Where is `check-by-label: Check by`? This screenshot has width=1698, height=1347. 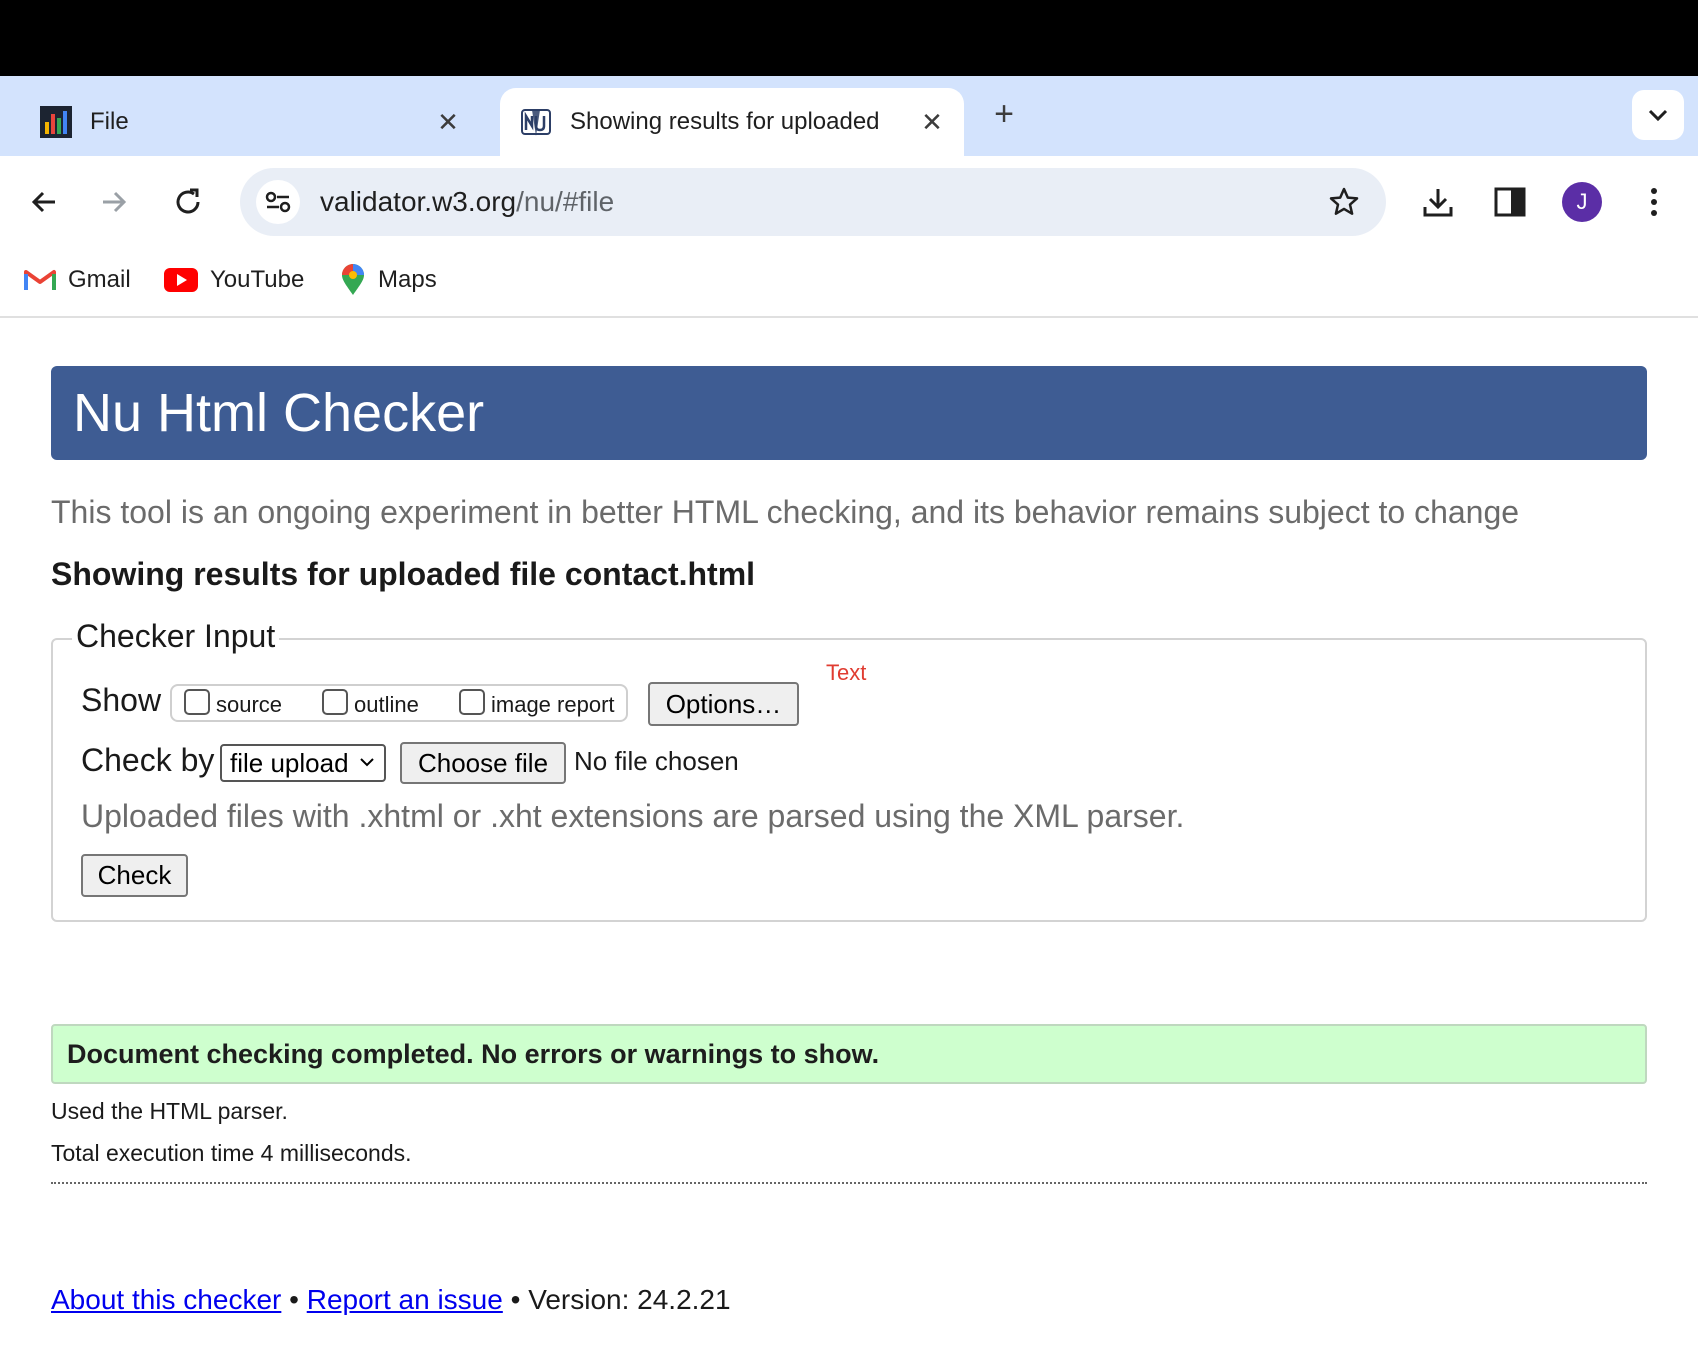
check-by-label: Check by is located at coordinates (148, 760).